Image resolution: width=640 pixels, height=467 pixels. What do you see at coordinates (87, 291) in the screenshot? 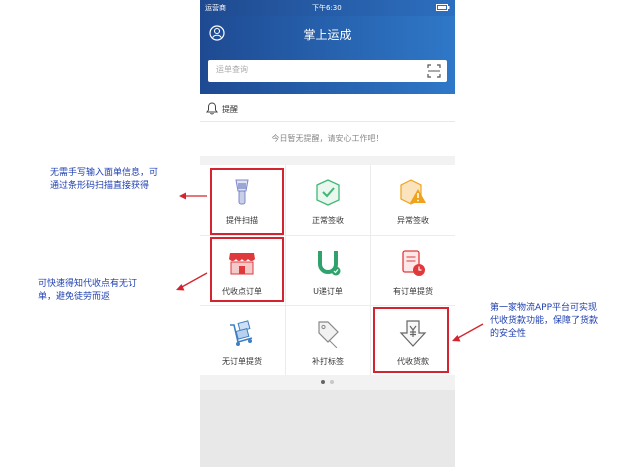
I see `callout-collection-point: 可快速得知代收点有无订 单，避免徒劳而返` at bounding box center [87, 291].